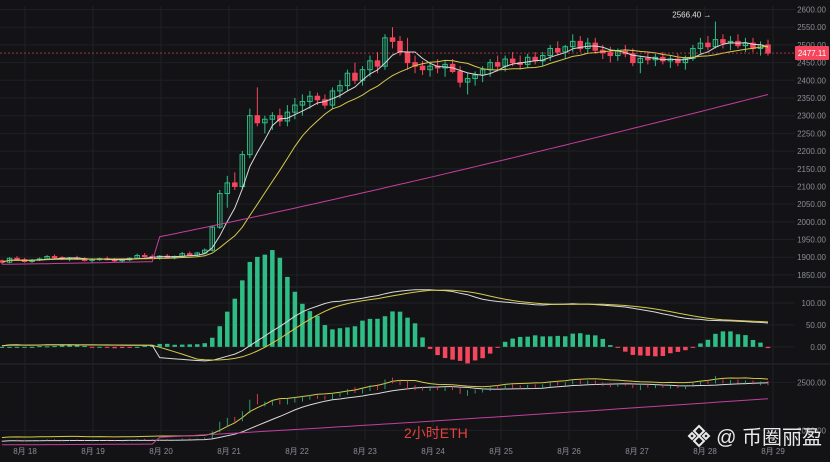 The height and width of the screenshot is (462, 830). I want to click on macd-tick-label: 100.00, so click(814, 303).